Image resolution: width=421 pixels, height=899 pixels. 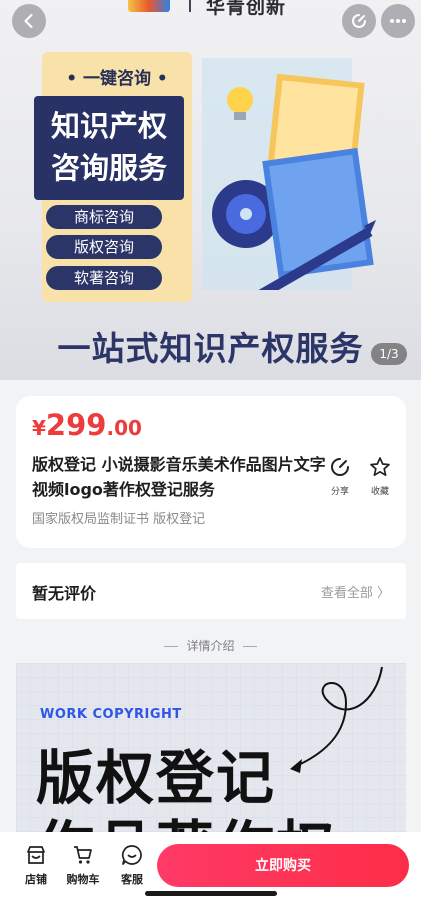 I want to click on banner-slogan: 一站式知识产权服务, so click(x=210, y=348).